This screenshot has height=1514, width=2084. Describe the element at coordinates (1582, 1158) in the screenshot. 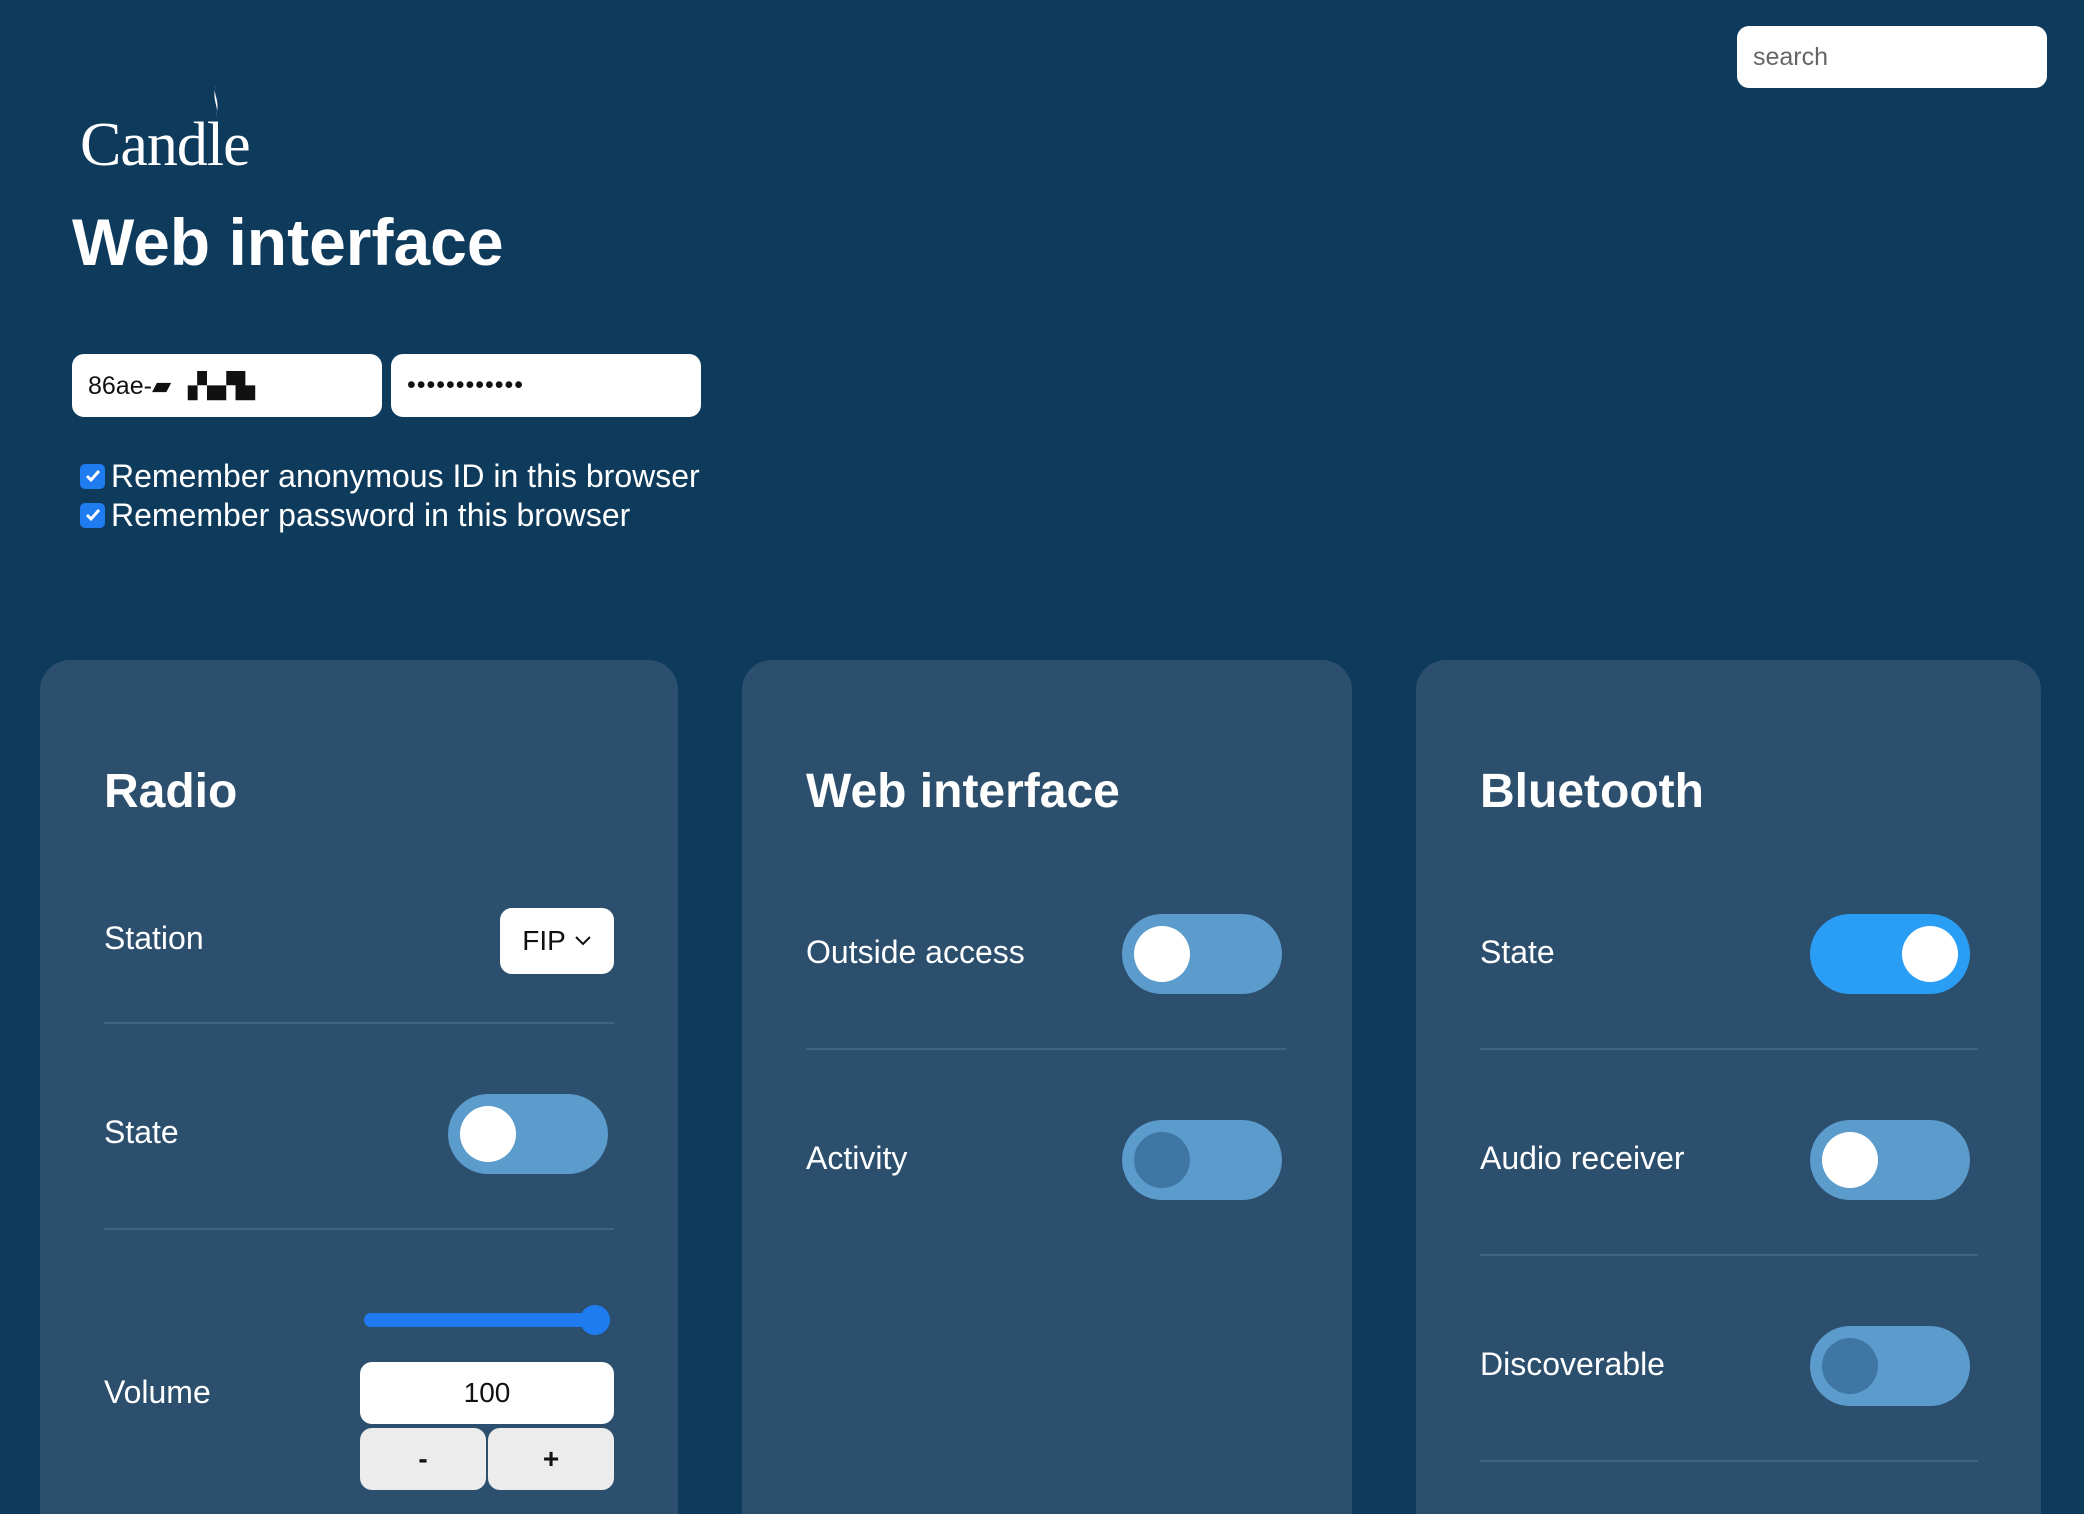

I see `audio-receiver-label: Audio receiver` at that location.